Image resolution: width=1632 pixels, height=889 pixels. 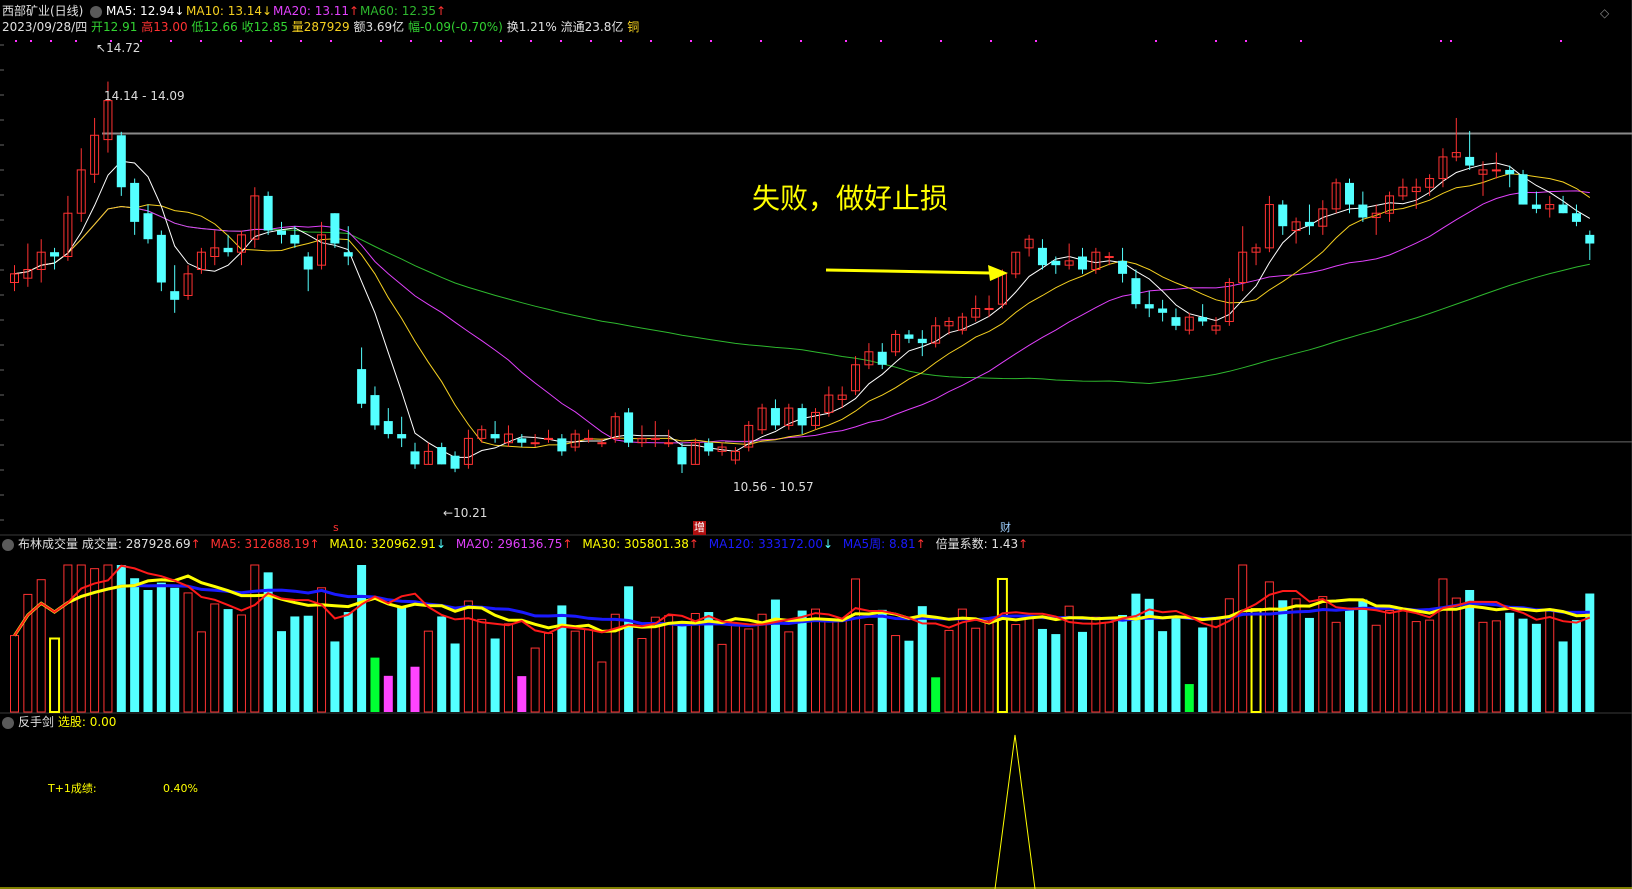 I want to click on indicator-settings-icon, so click(x=8, y=723).